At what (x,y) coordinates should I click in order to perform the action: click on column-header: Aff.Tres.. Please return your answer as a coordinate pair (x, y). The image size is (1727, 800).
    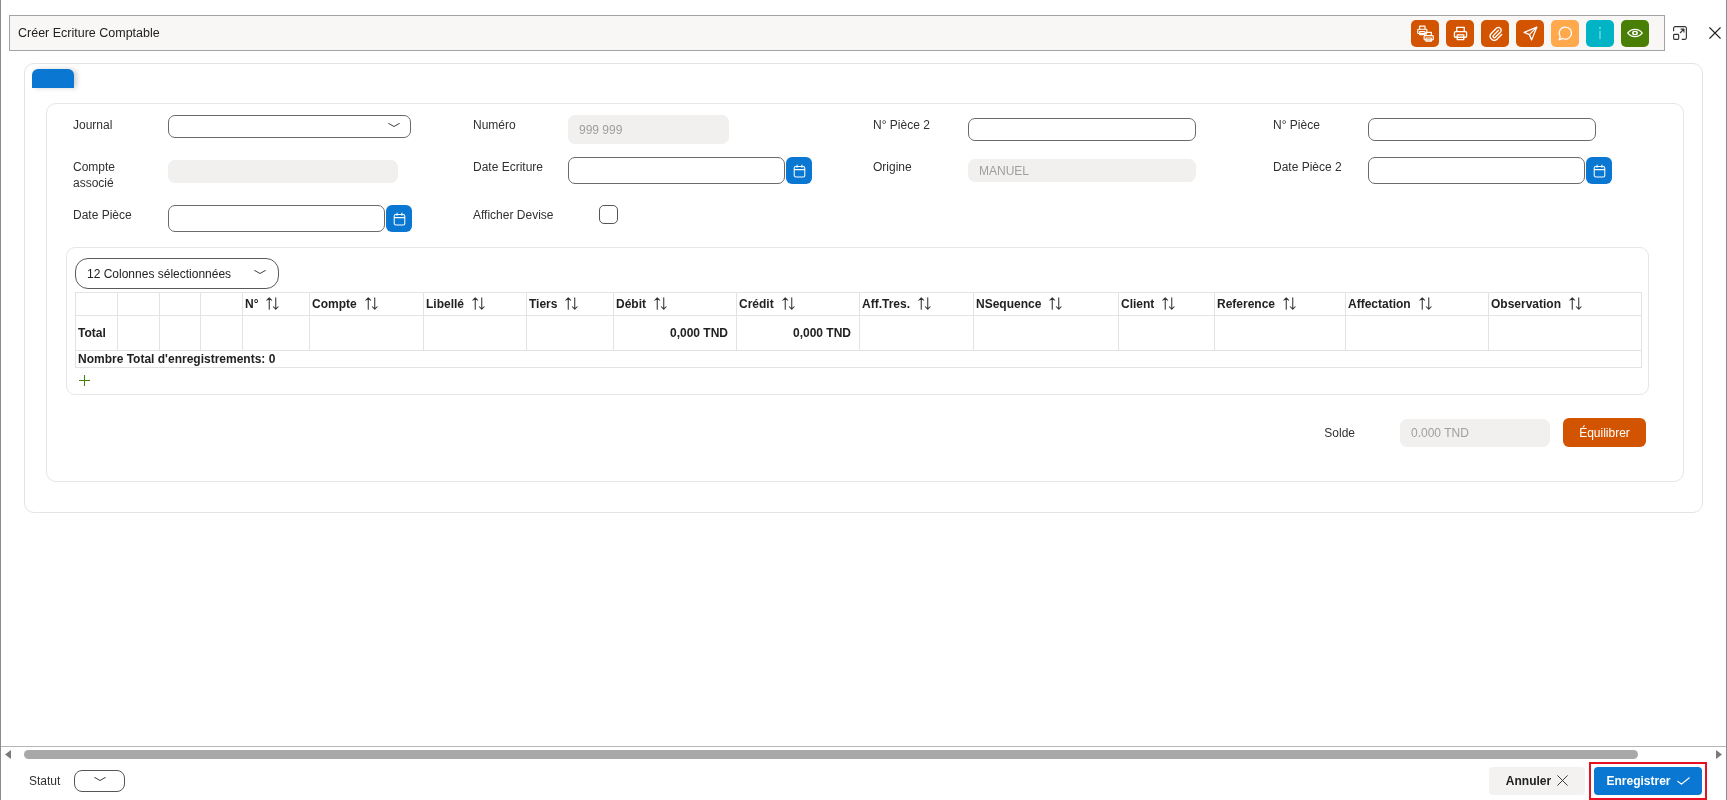
    Looking at the image, I should click on (916, 304).